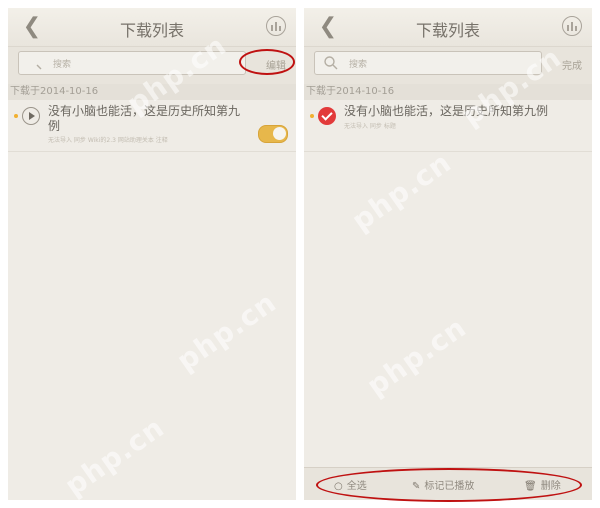  What do you see at coordinates (448, 126) in the screenshot?
I see `list-item: 没有小脑也能活，这是历史所知第九例 无法导入 同步 标题` at bounding box center [448, 126].